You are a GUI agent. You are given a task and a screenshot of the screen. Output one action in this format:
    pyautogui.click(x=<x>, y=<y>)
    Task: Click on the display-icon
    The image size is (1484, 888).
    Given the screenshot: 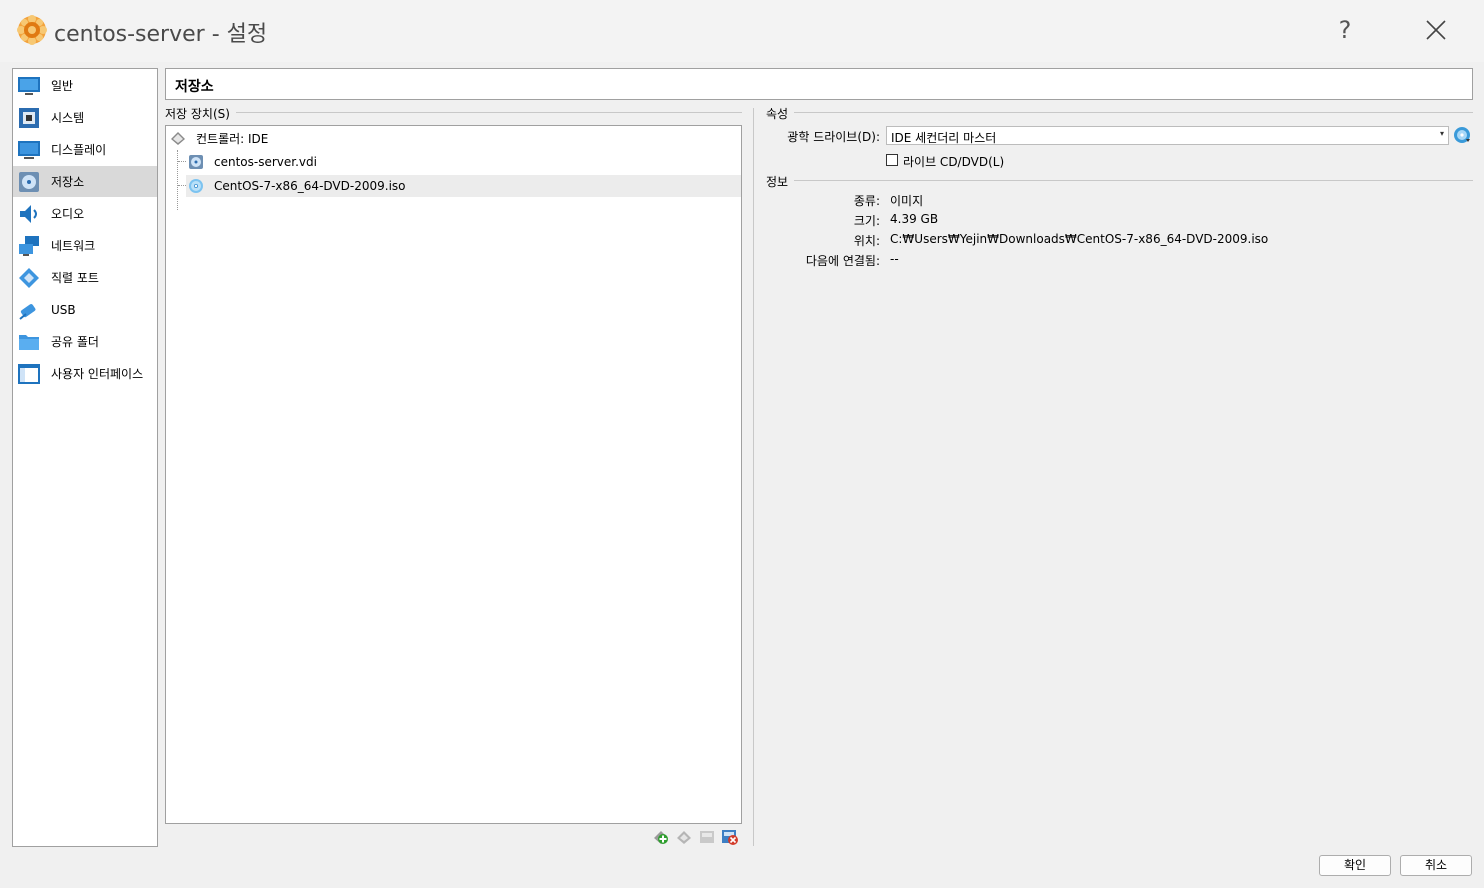 What is the action you would take?
    pyautogui.click(x=29, y=149)
    